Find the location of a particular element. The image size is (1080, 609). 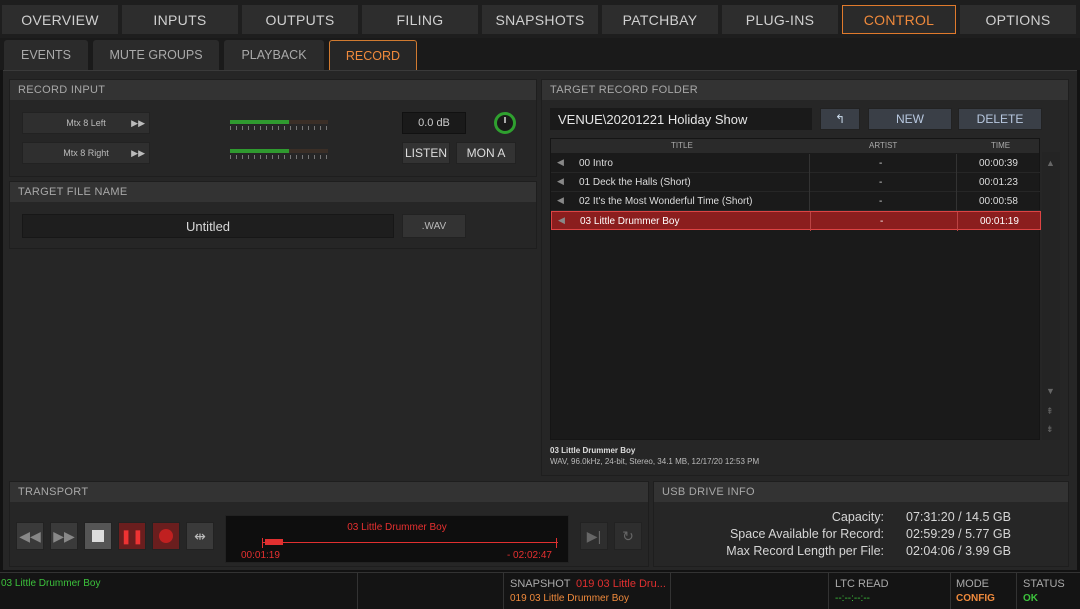

input-gain-value: 0.0 dB is located at coordinates (434, 123).